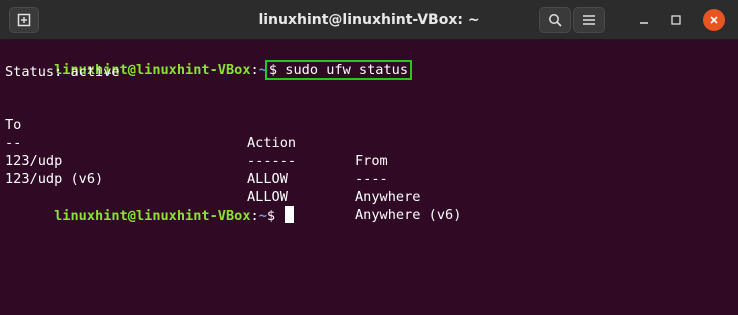 This screenshot has width=738, height=315. Describe the element at coordinates (644, 23) in the screenshot. I see `minimize-icon` at that location.